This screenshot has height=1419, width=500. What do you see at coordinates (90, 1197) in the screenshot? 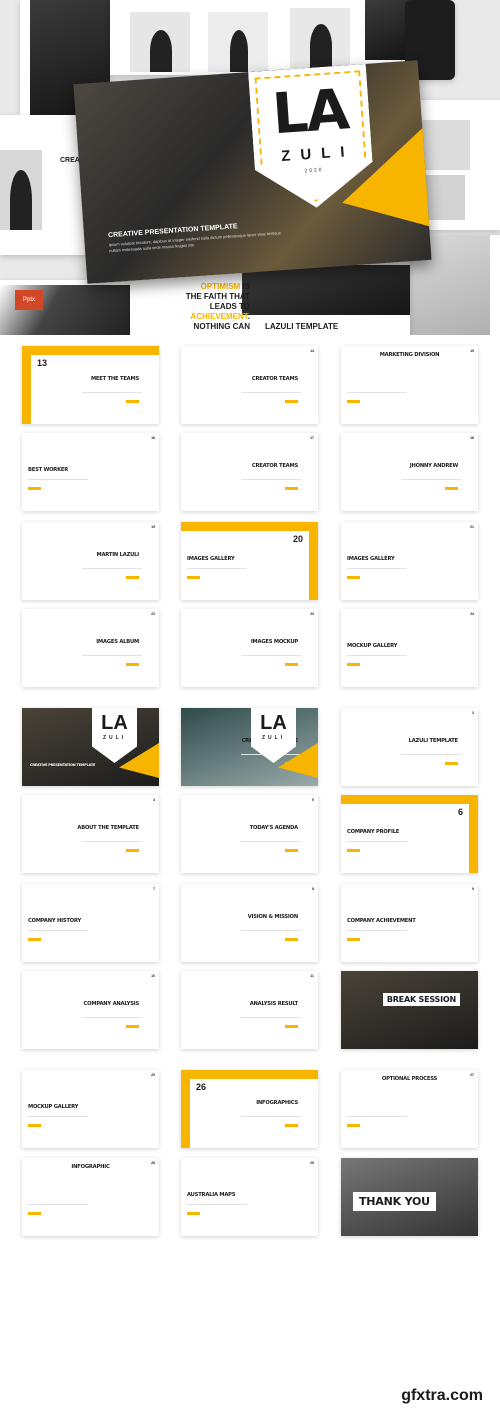
I see `slide-thumbnail: 28 INFOGRAPHIC` at bounding box center [90, 1197].